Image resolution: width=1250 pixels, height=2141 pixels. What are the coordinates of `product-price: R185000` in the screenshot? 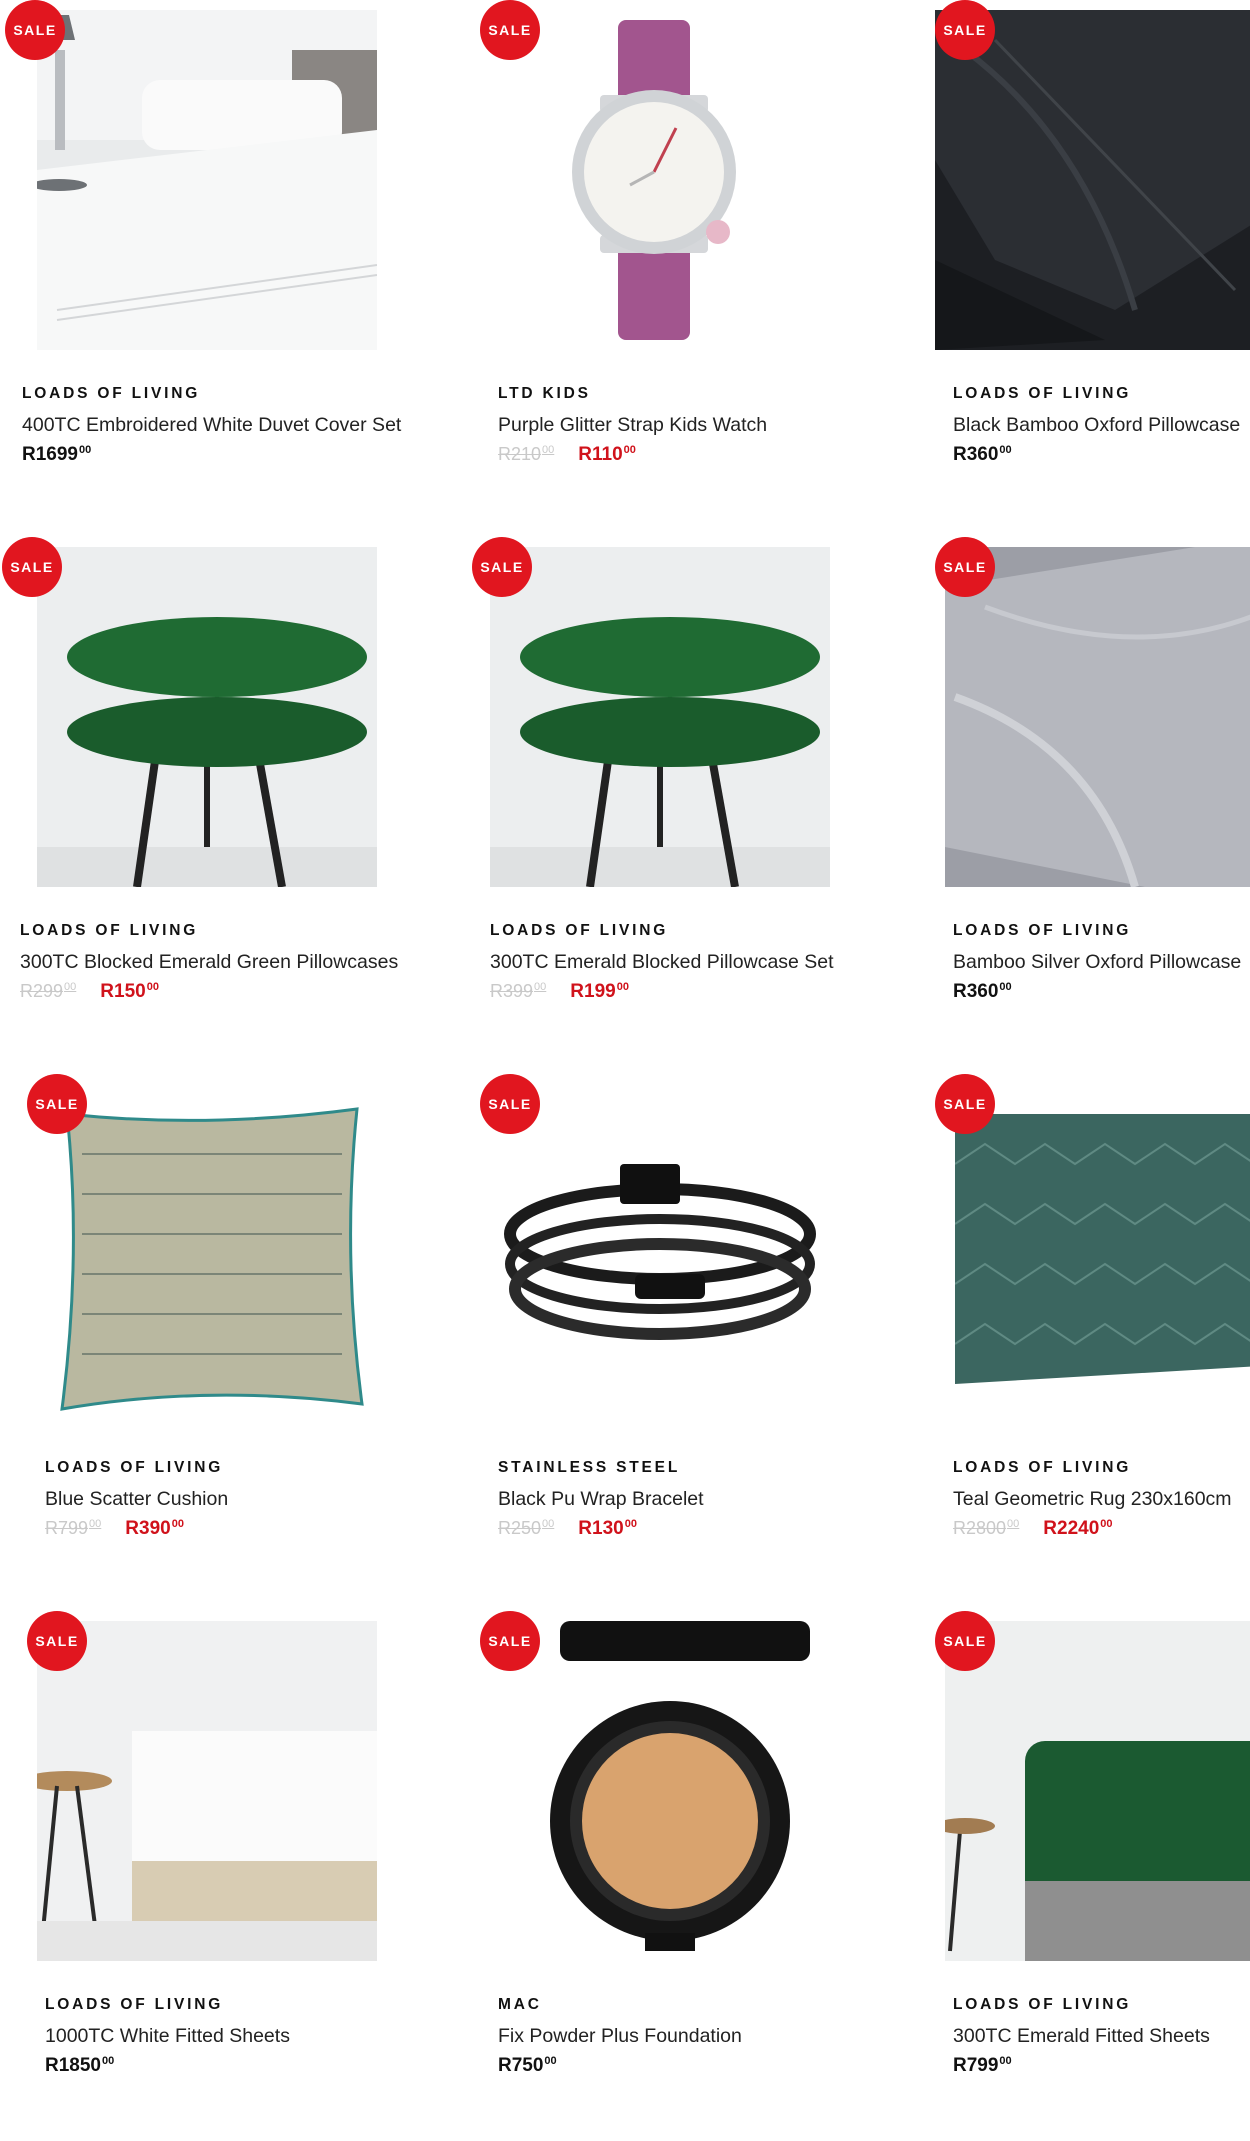 It's located at (79, 2066).